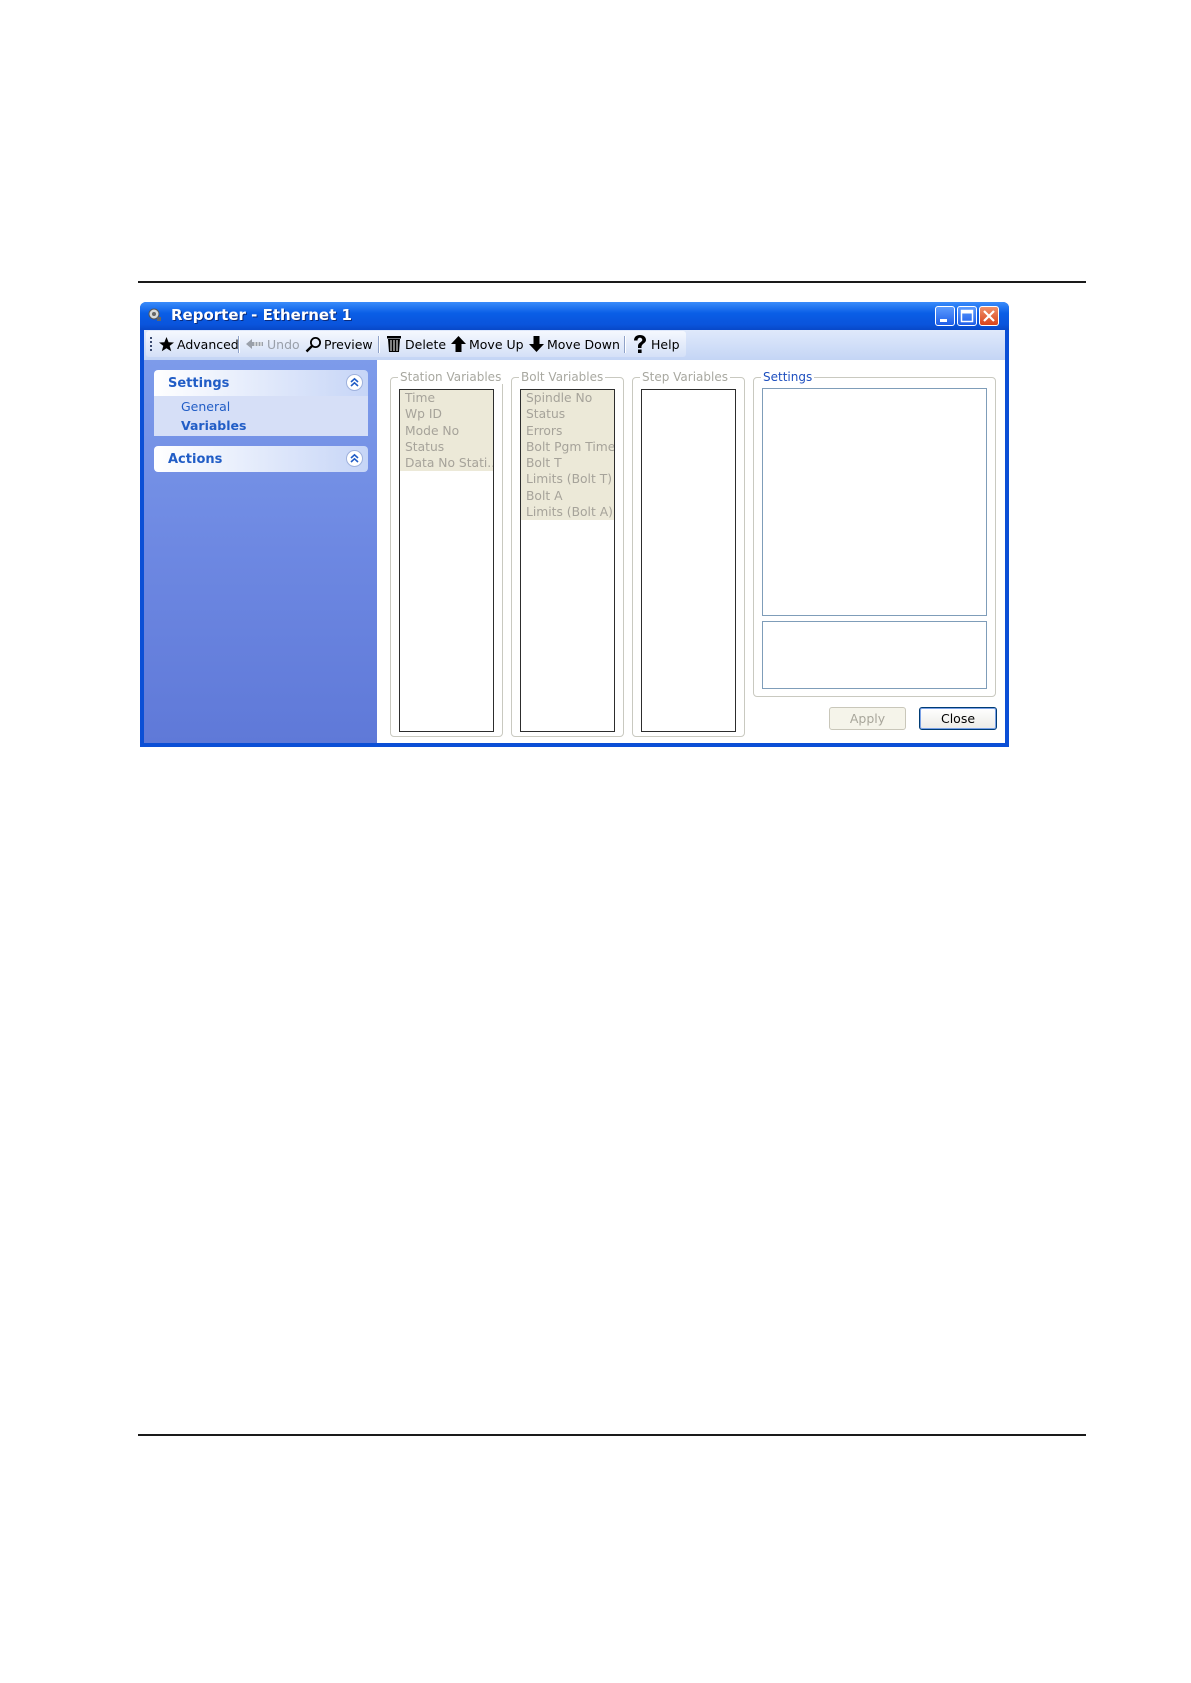  Describe the element at coordinates (688, 560) in the screenshot. I see `step-variables-list` at that location.